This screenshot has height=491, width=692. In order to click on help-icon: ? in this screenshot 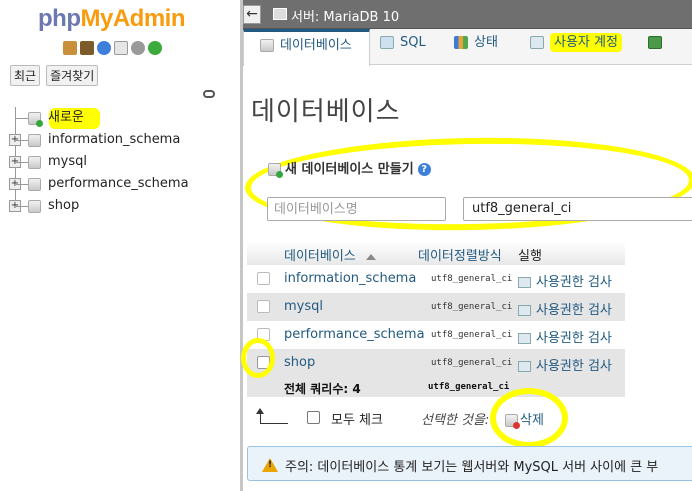, I will do `click(424, 169)`.